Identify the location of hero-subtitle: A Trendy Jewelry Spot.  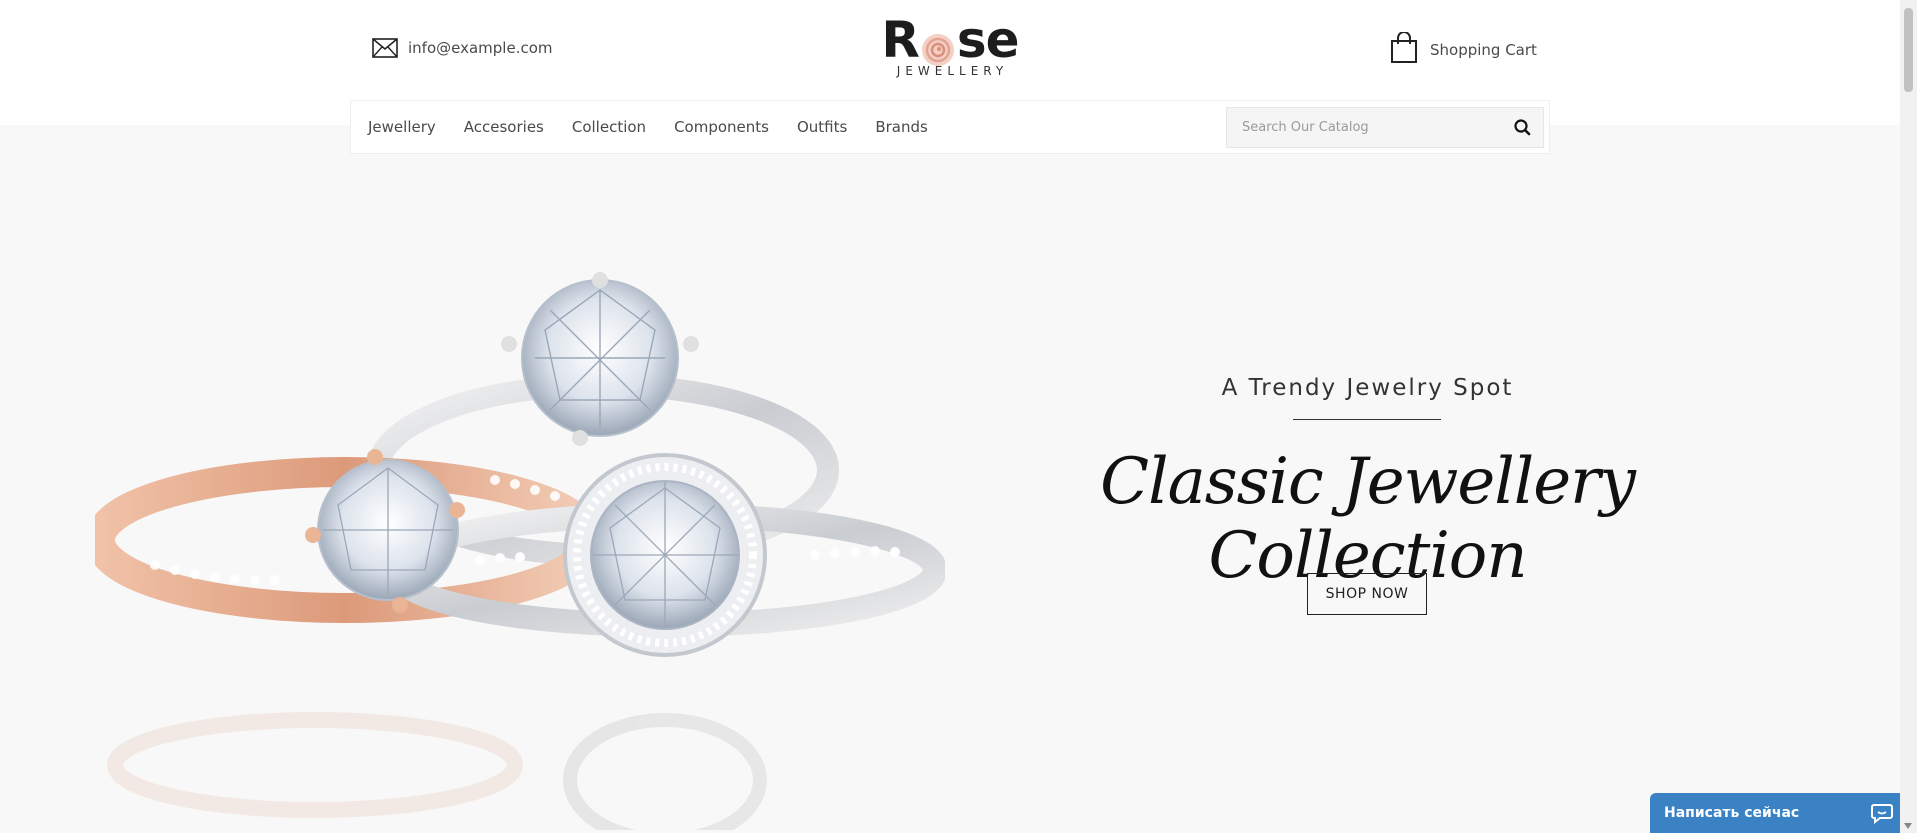
(1367, 388).